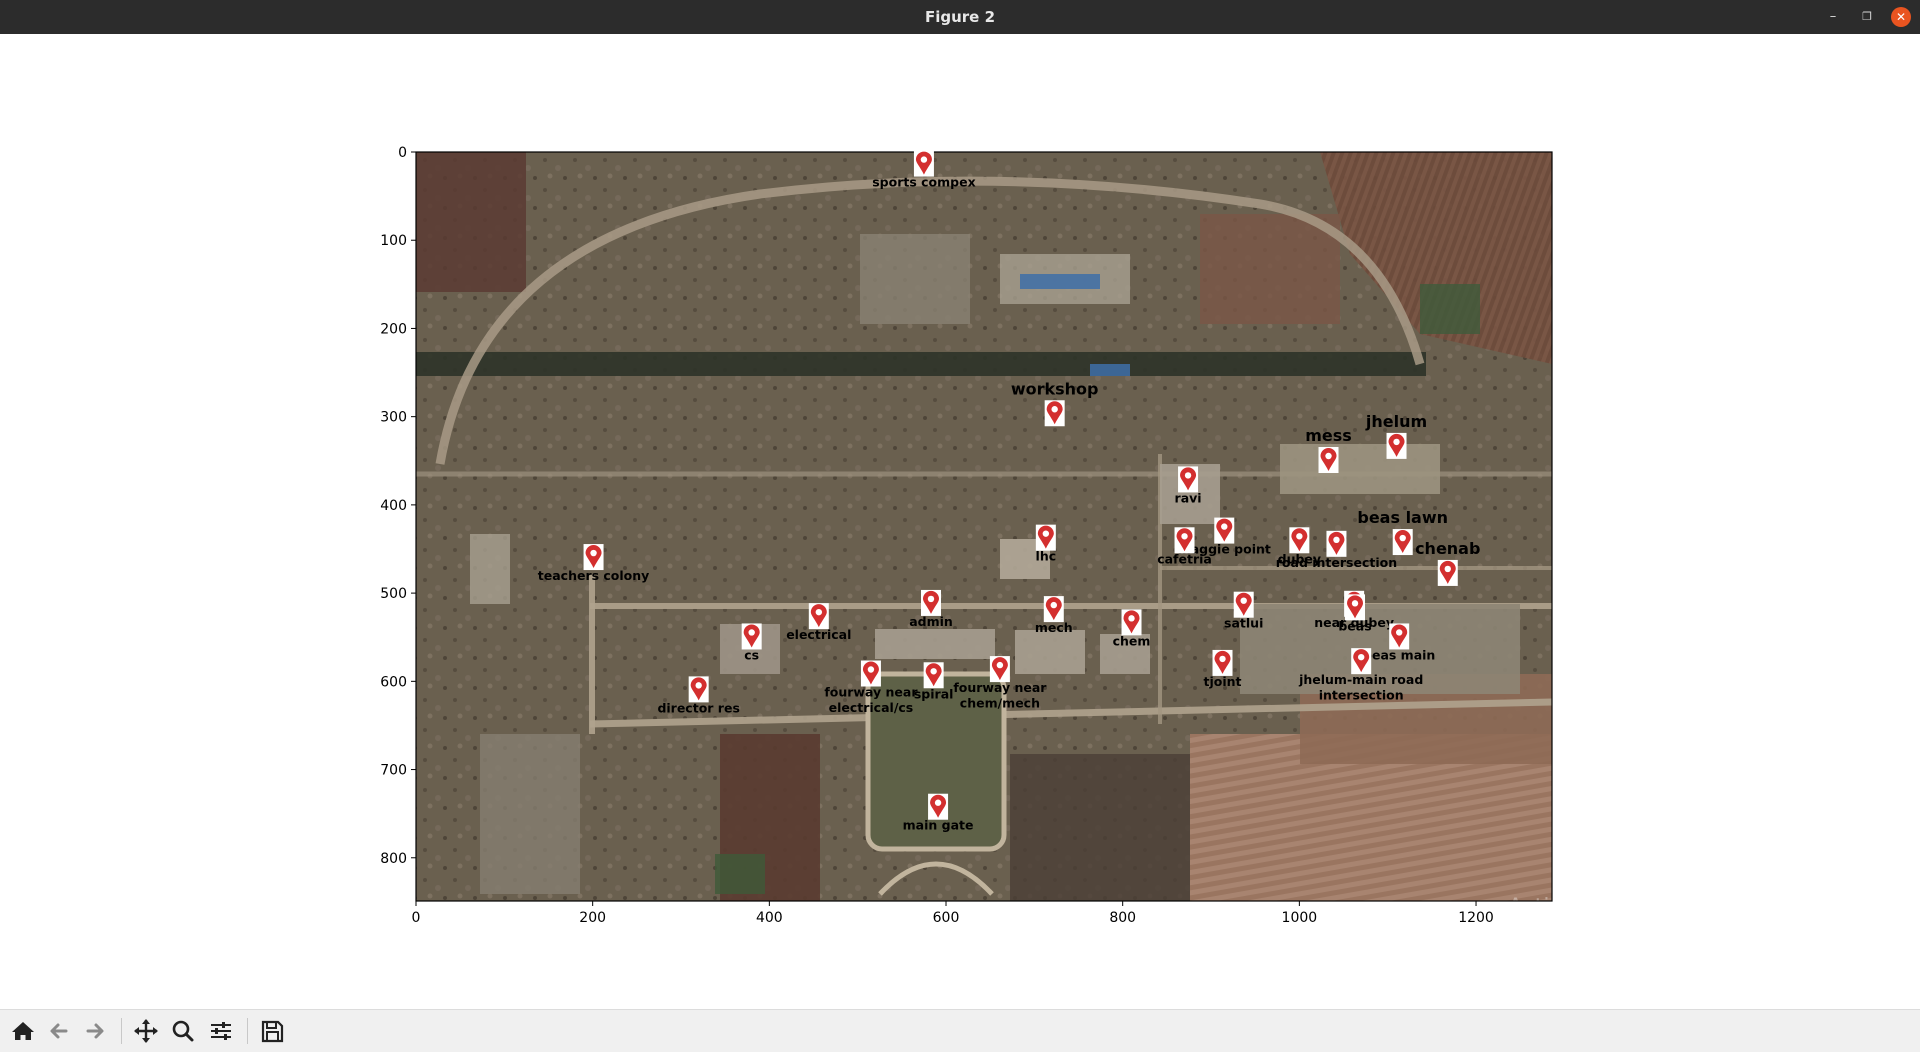 The width and height of the screenshot is (1920, 1052). What do you see at coordinates (946, 918) in the screenshot?
I see `x-tick-label: 600` at bounding box center [946, 918].